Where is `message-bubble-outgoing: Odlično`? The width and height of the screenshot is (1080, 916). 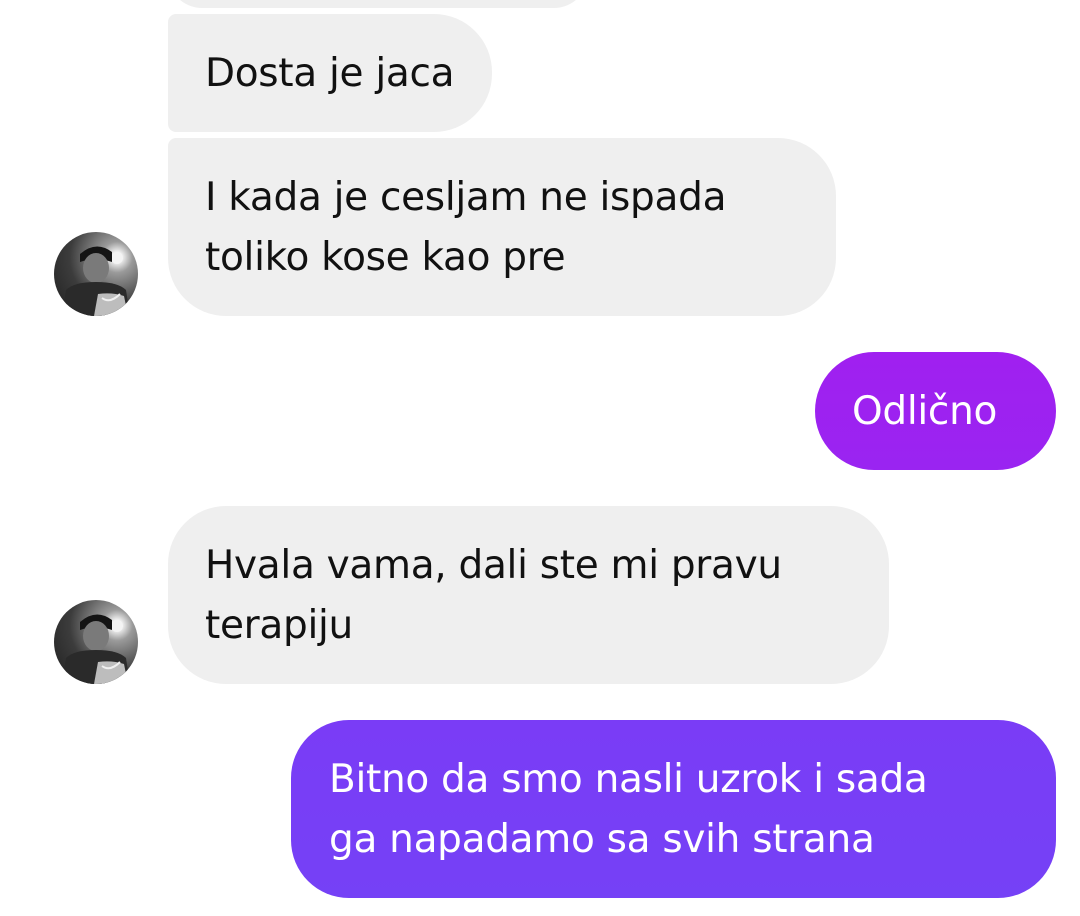 message-bubble-outgoing: Odlično is located at coordinates (935, 411).